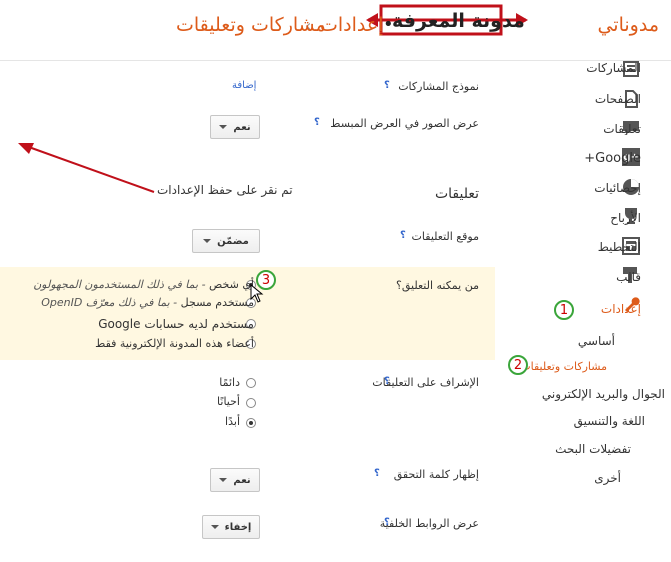 This screenshot has height=562, width=671. What do you see at coordinates (436, 474) in the screenshot?
I see `captcha-label: إظهار كلمة التحقق` at bounding box center [436, 474].